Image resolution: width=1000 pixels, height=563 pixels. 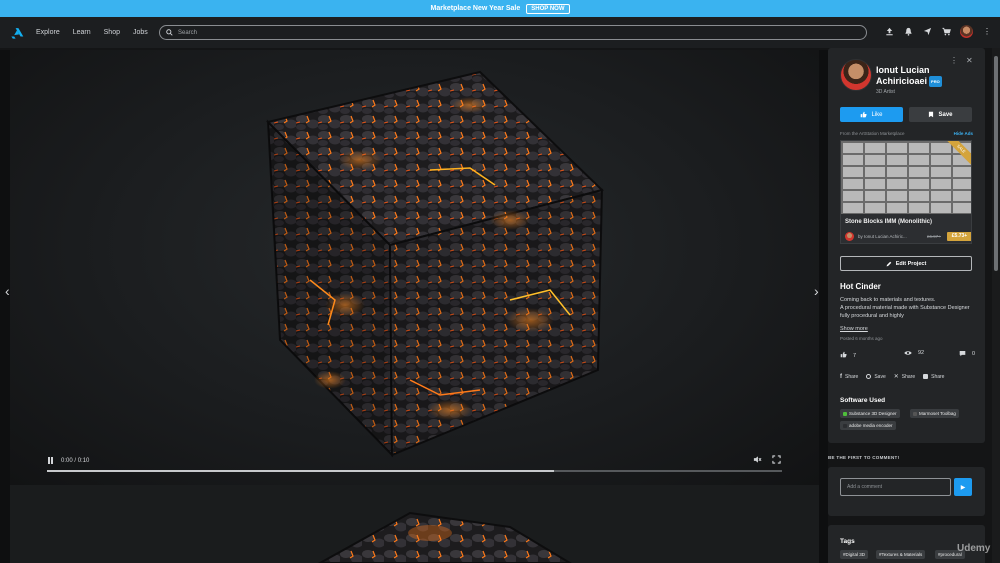 I want to click on fullscreen-icon, so click(x=776, y=460).